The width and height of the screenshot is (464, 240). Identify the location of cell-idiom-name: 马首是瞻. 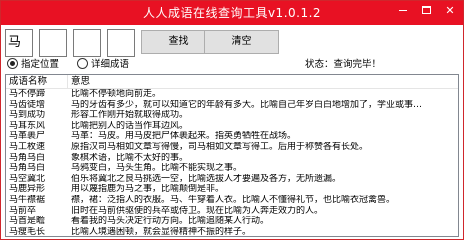
(27, 221).